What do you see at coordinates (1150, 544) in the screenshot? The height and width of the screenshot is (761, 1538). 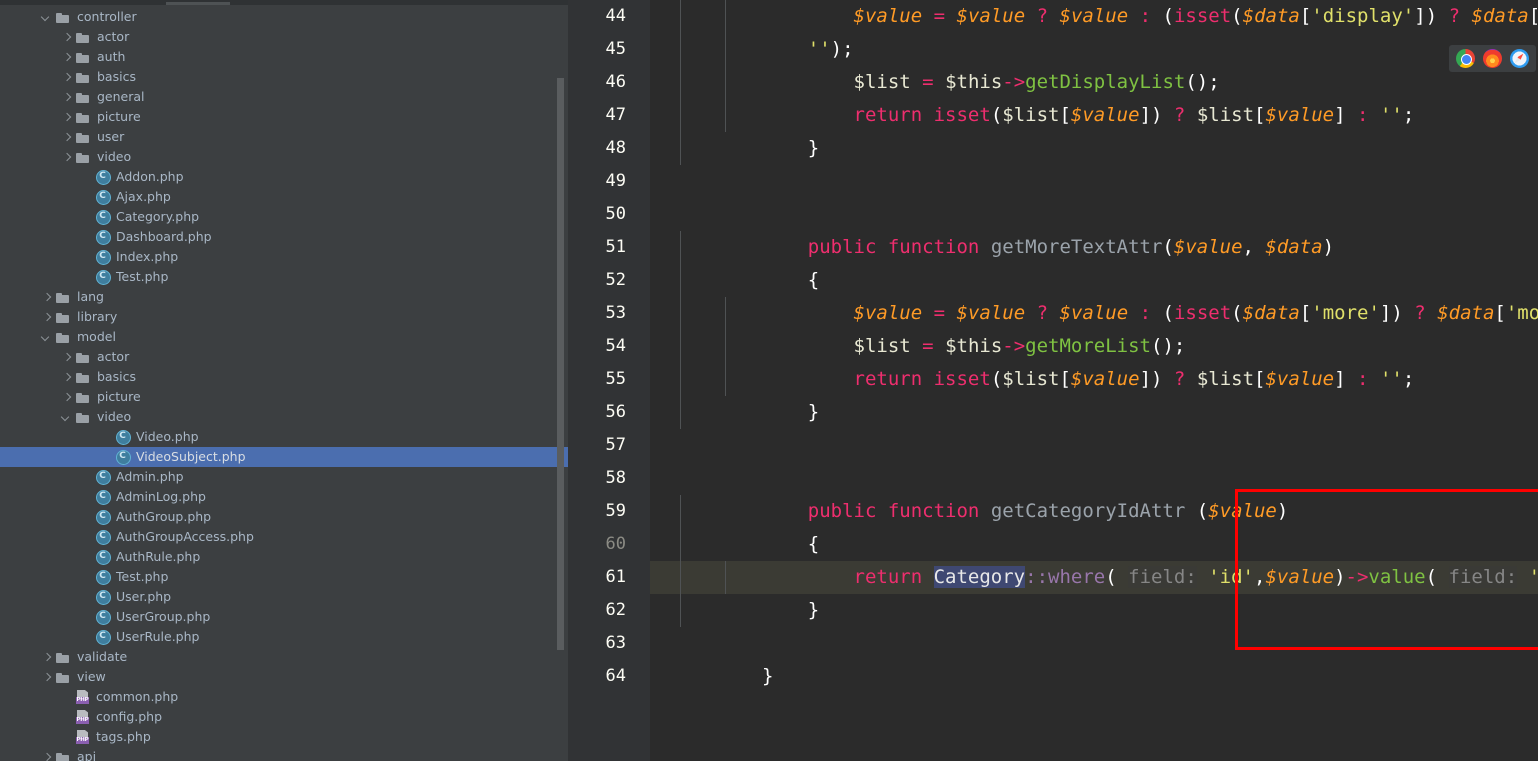 I see `code-line-59: {` at bounding box center [1150, 544].